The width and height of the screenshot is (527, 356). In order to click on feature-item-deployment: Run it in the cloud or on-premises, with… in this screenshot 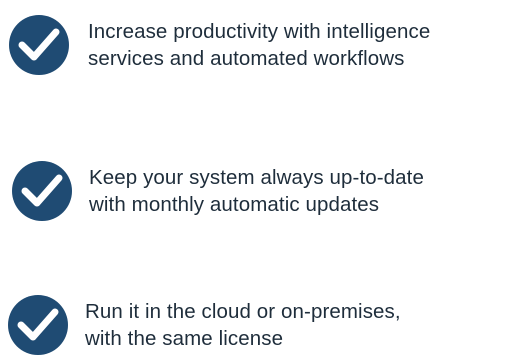, I will do `click(204, 325)`.